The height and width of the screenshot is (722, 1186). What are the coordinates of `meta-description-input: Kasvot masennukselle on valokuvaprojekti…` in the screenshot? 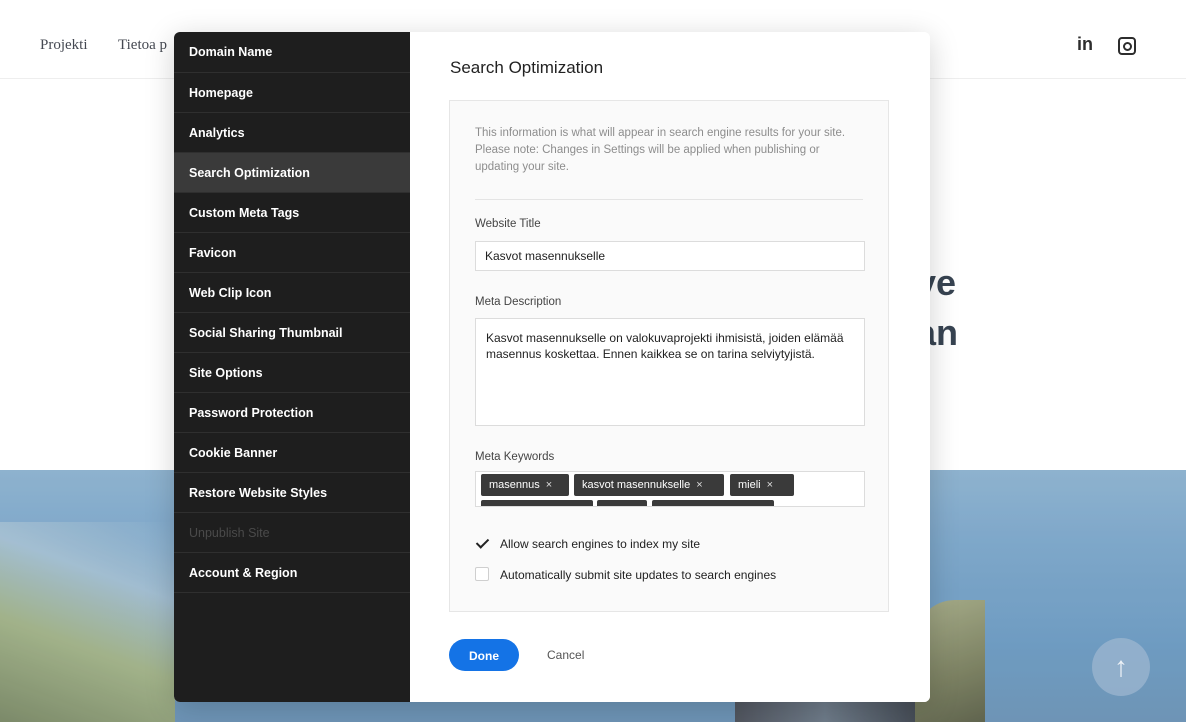 It's located at (670, 372).